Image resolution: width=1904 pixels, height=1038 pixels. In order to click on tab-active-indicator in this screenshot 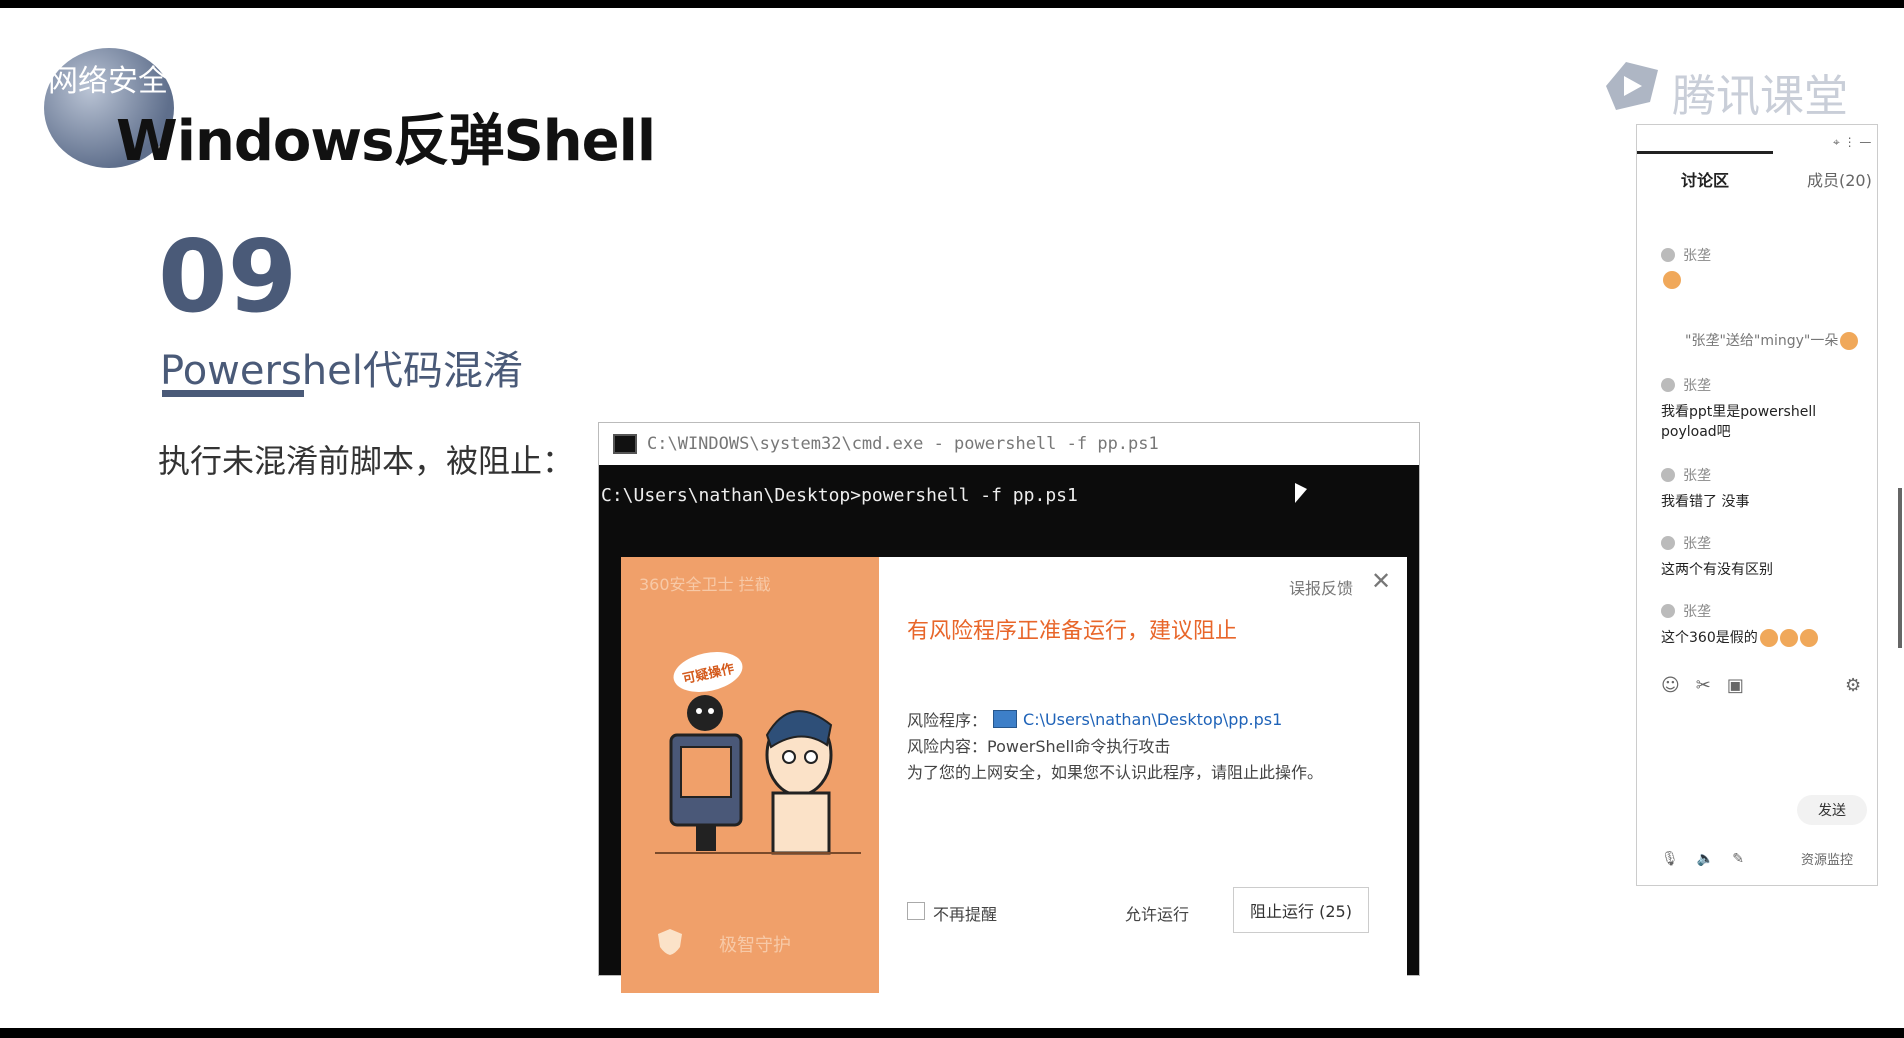, I will do `click(1705, 152)`.